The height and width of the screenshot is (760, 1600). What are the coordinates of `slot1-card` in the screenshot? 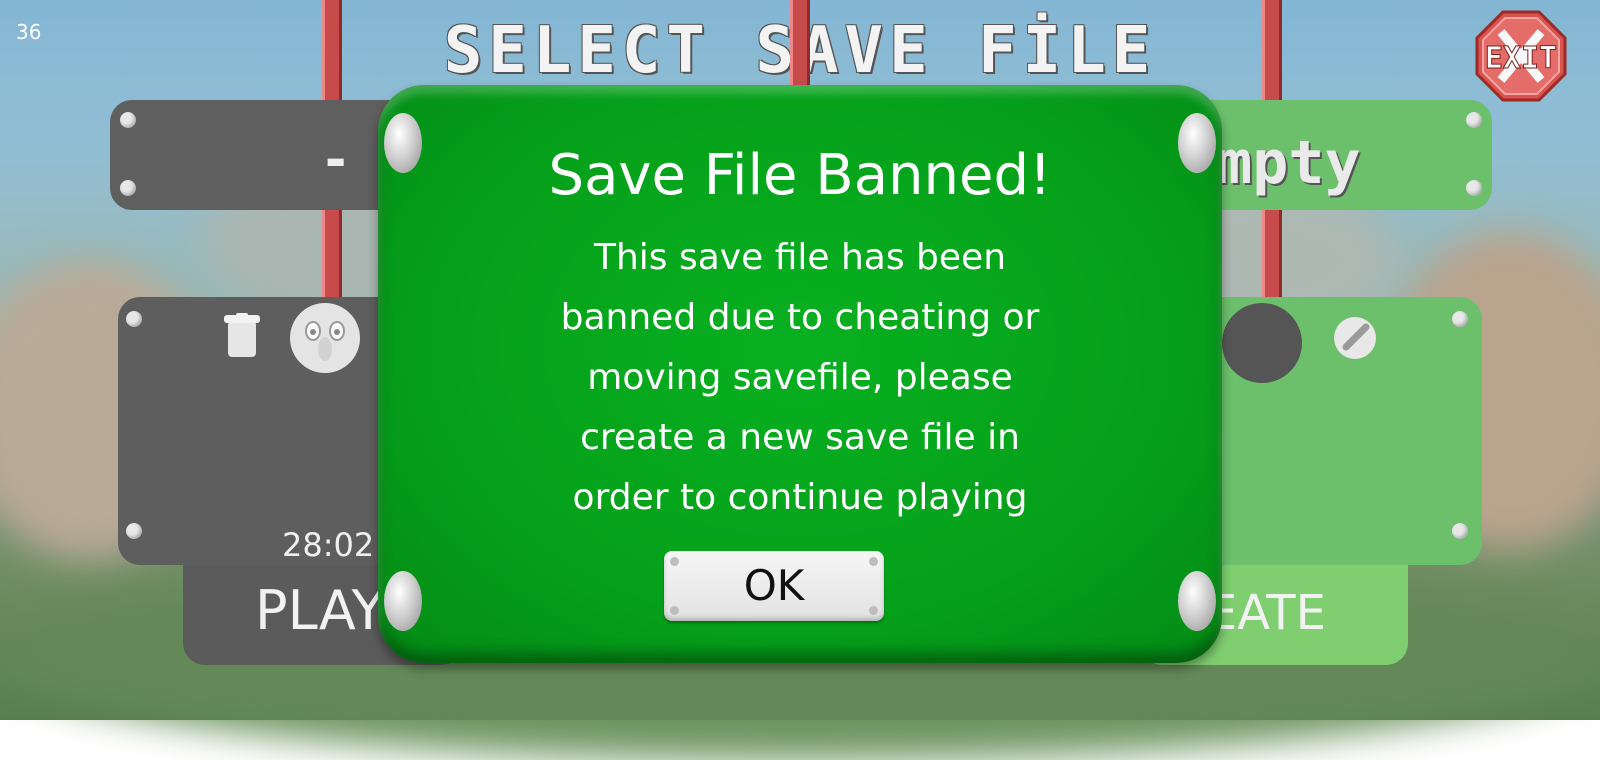 It's located at (268, 431).